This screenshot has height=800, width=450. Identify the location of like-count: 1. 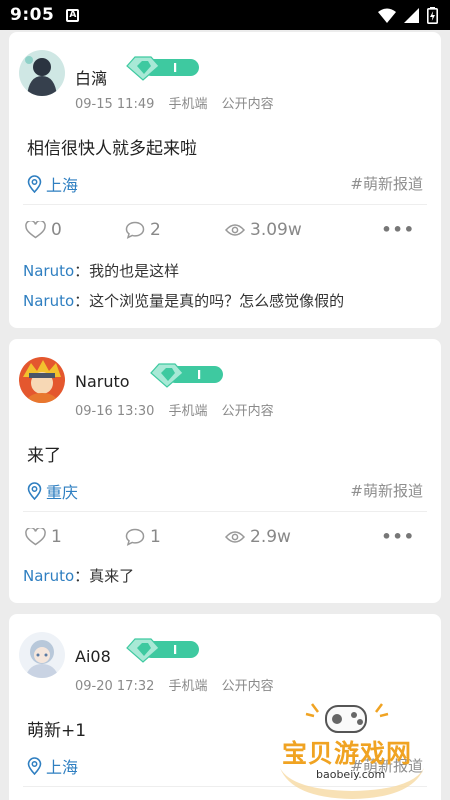
(56, 537).